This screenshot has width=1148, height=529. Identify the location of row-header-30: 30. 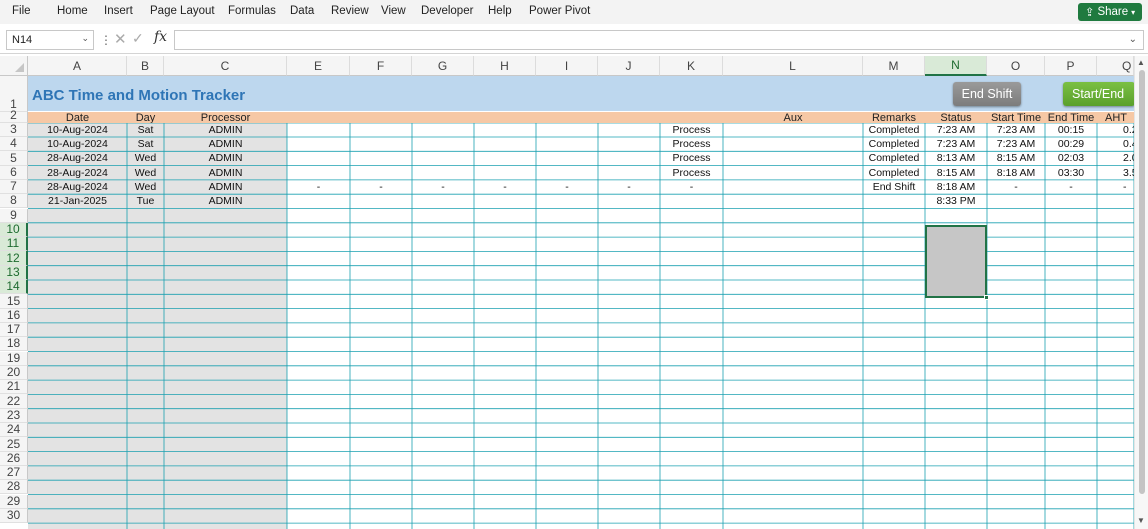
(14, 516).